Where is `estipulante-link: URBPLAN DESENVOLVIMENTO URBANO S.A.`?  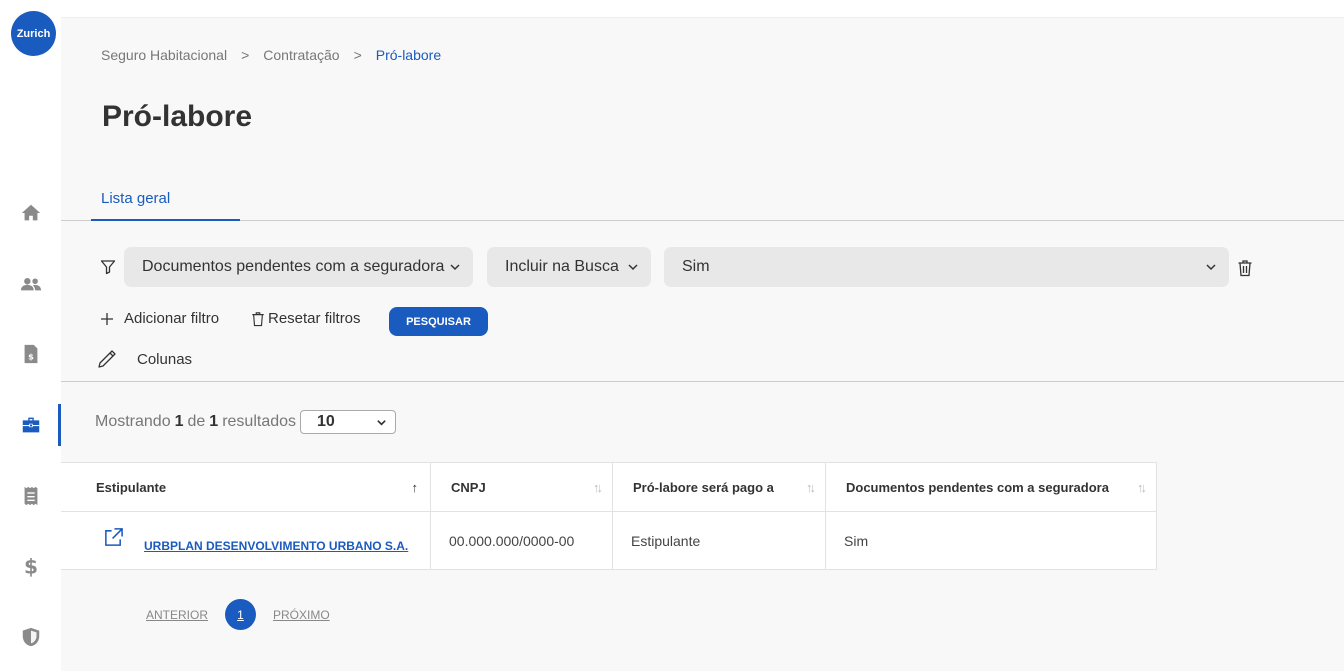 estipulante-link: URBPLAN DESENVOLVIMENTO URBANO S.A. is located at coordinates (276, 546).